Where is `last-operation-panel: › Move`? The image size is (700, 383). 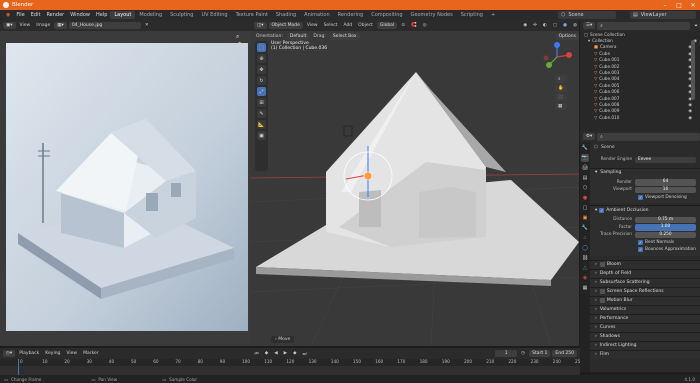
last-operation-panel: › Move is located at coordinates (283, 339).